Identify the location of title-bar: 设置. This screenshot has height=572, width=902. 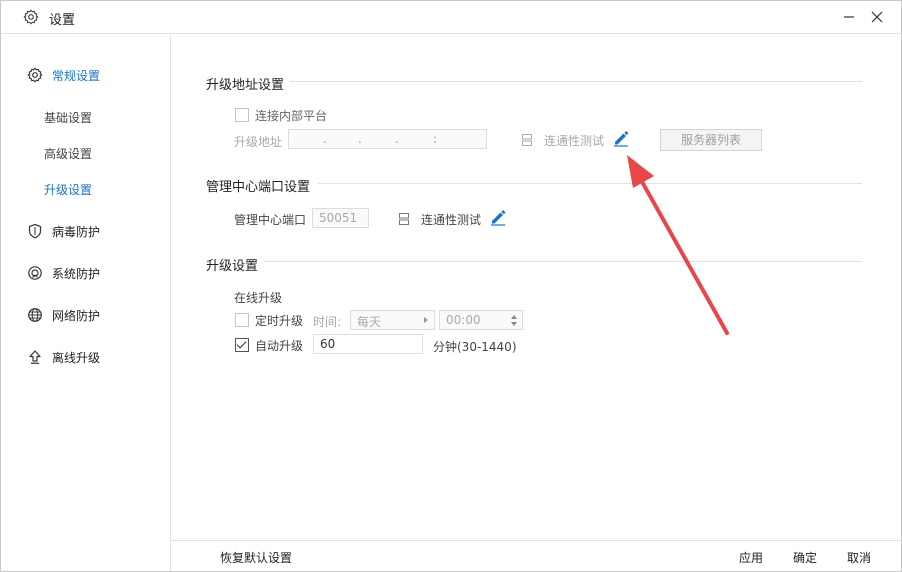
(451, 17).